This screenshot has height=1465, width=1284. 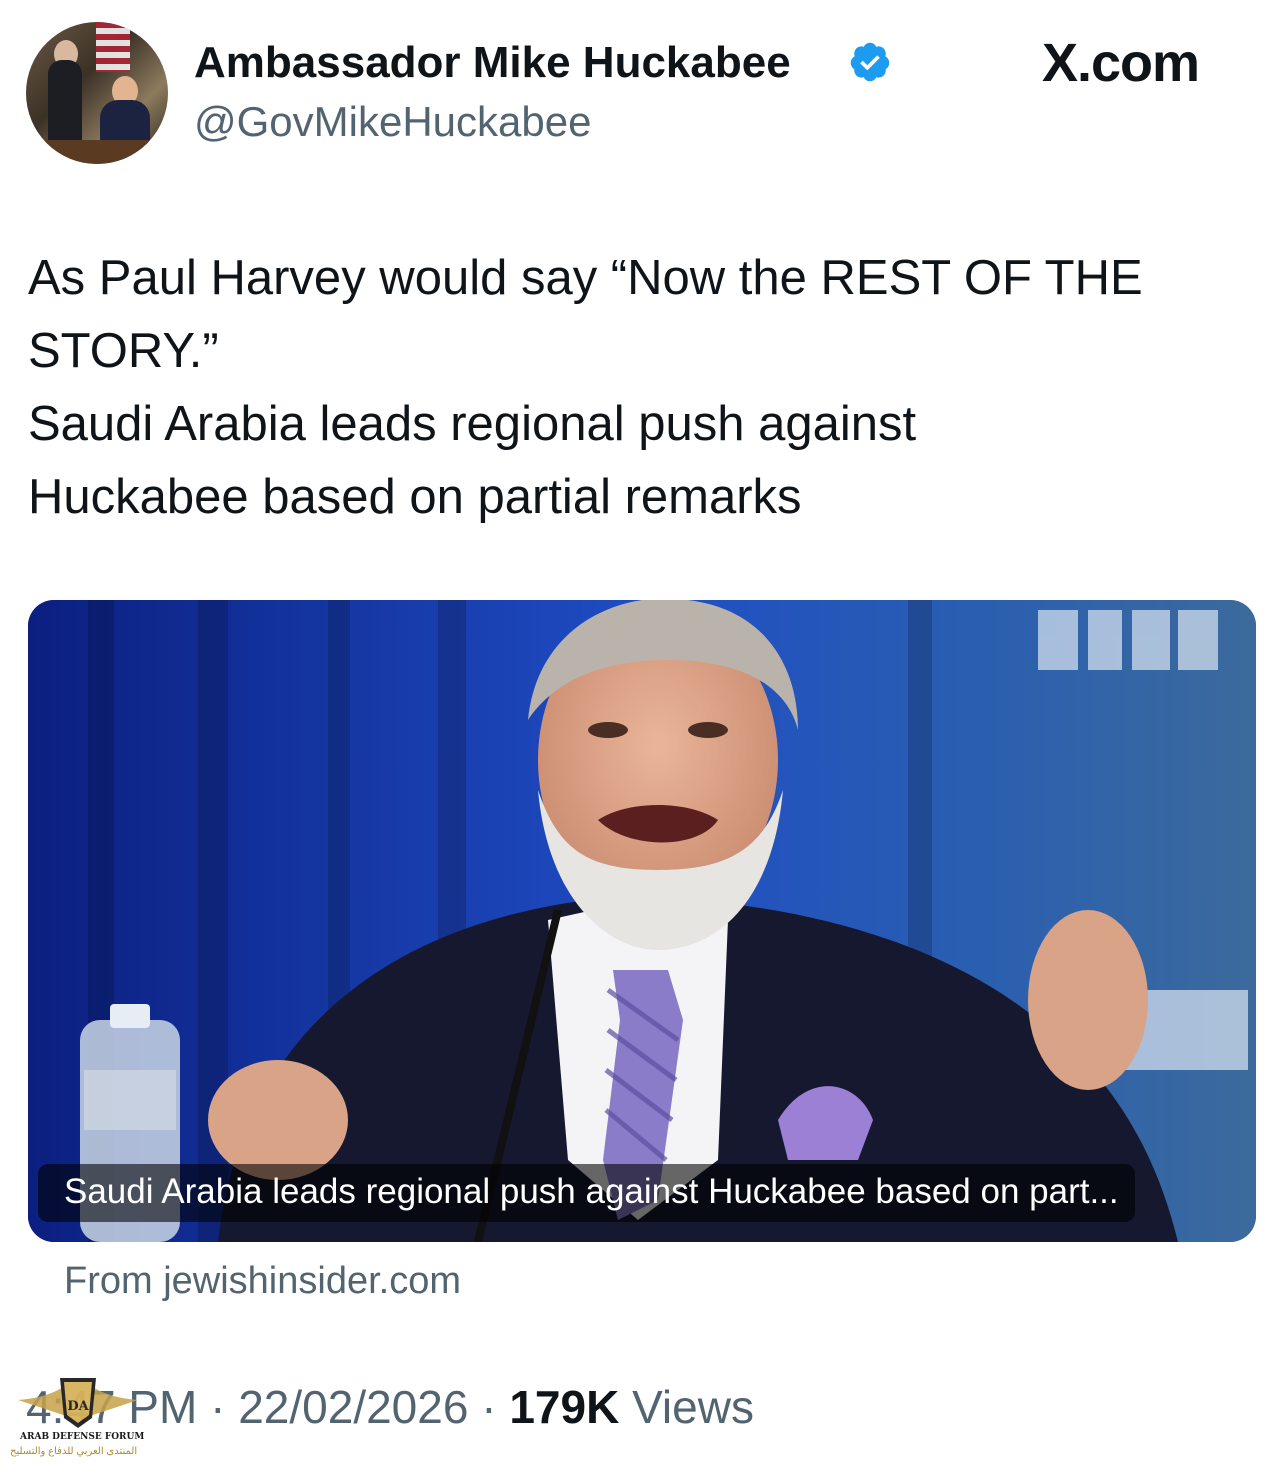 I want to click on avatar-person-body, so click(x=65, y=103).